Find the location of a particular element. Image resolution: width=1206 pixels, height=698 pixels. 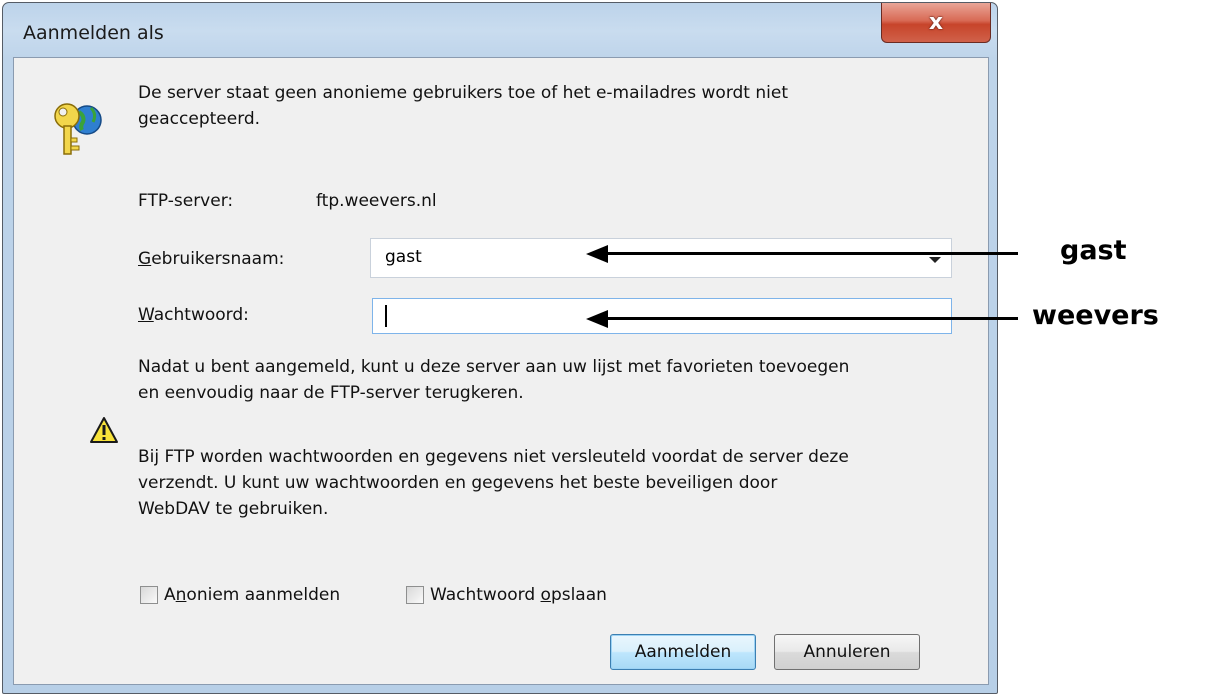

chevron-down-icon is located at coordinates (935, 260).